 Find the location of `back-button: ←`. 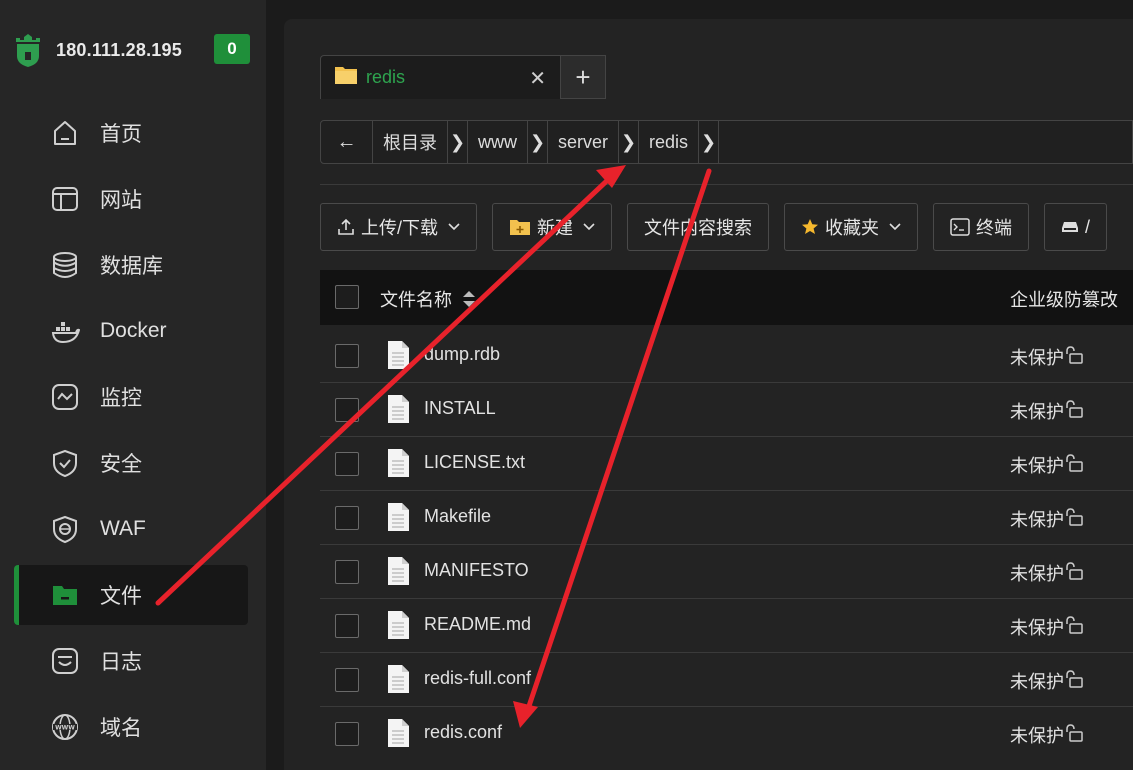

back-button: ← is located at coordinates (347, 142).